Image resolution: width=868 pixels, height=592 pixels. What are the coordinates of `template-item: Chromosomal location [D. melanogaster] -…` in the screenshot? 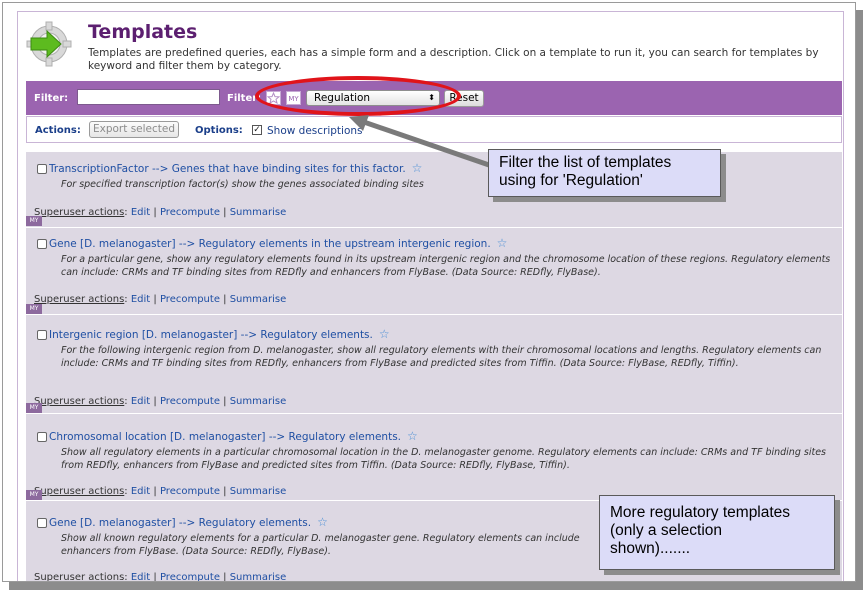 It's located at (434, 457).